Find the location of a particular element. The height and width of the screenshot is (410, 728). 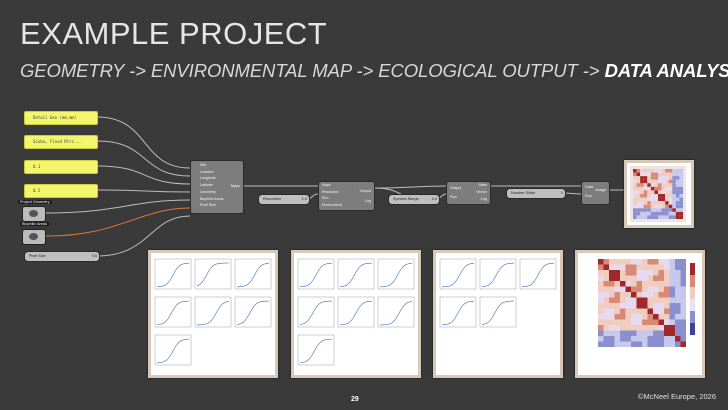

input-panel: 0.1 is located at coordinates (61, 167).